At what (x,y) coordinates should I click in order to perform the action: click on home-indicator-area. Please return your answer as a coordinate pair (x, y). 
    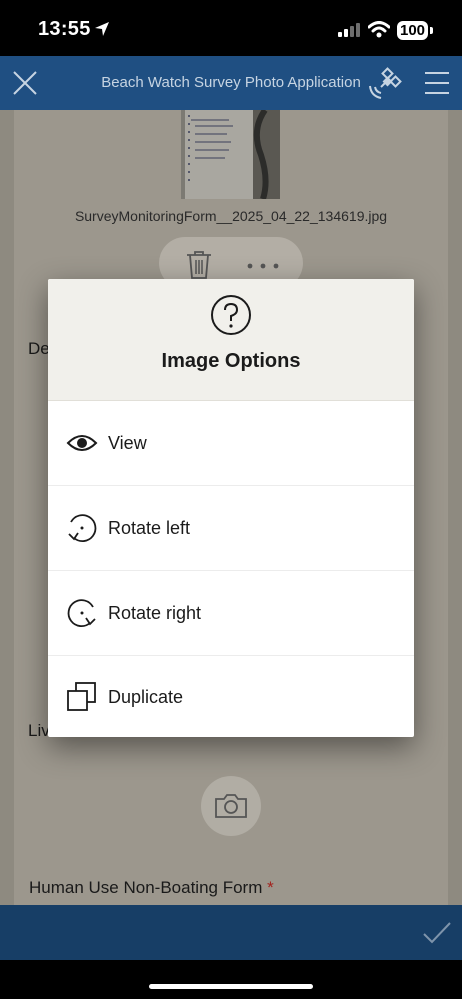
    Looking at the image, I should click on (231, 979).